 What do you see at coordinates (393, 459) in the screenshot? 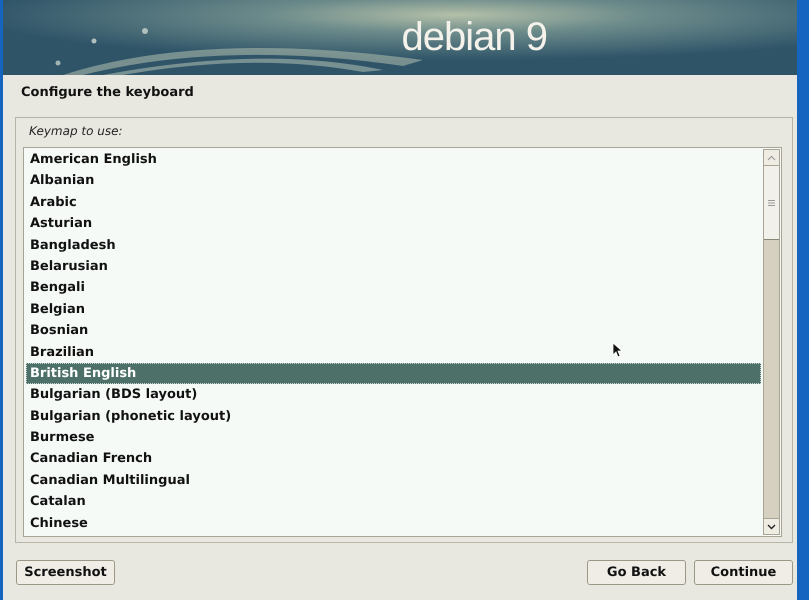
I see `list-item: Canadian French` at bounding box center [393, 459].